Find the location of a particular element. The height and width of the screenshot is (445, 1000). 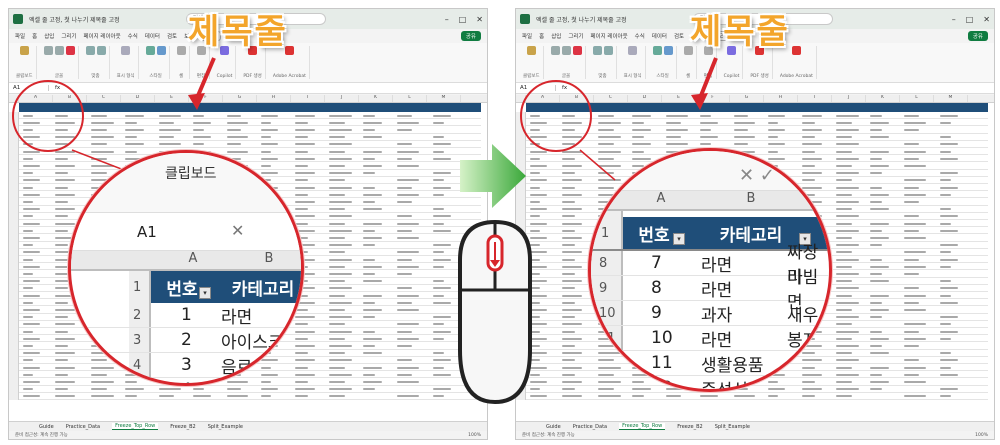

zoom-row: 10 9 과자 새우 is located at coordinates (710, 313).